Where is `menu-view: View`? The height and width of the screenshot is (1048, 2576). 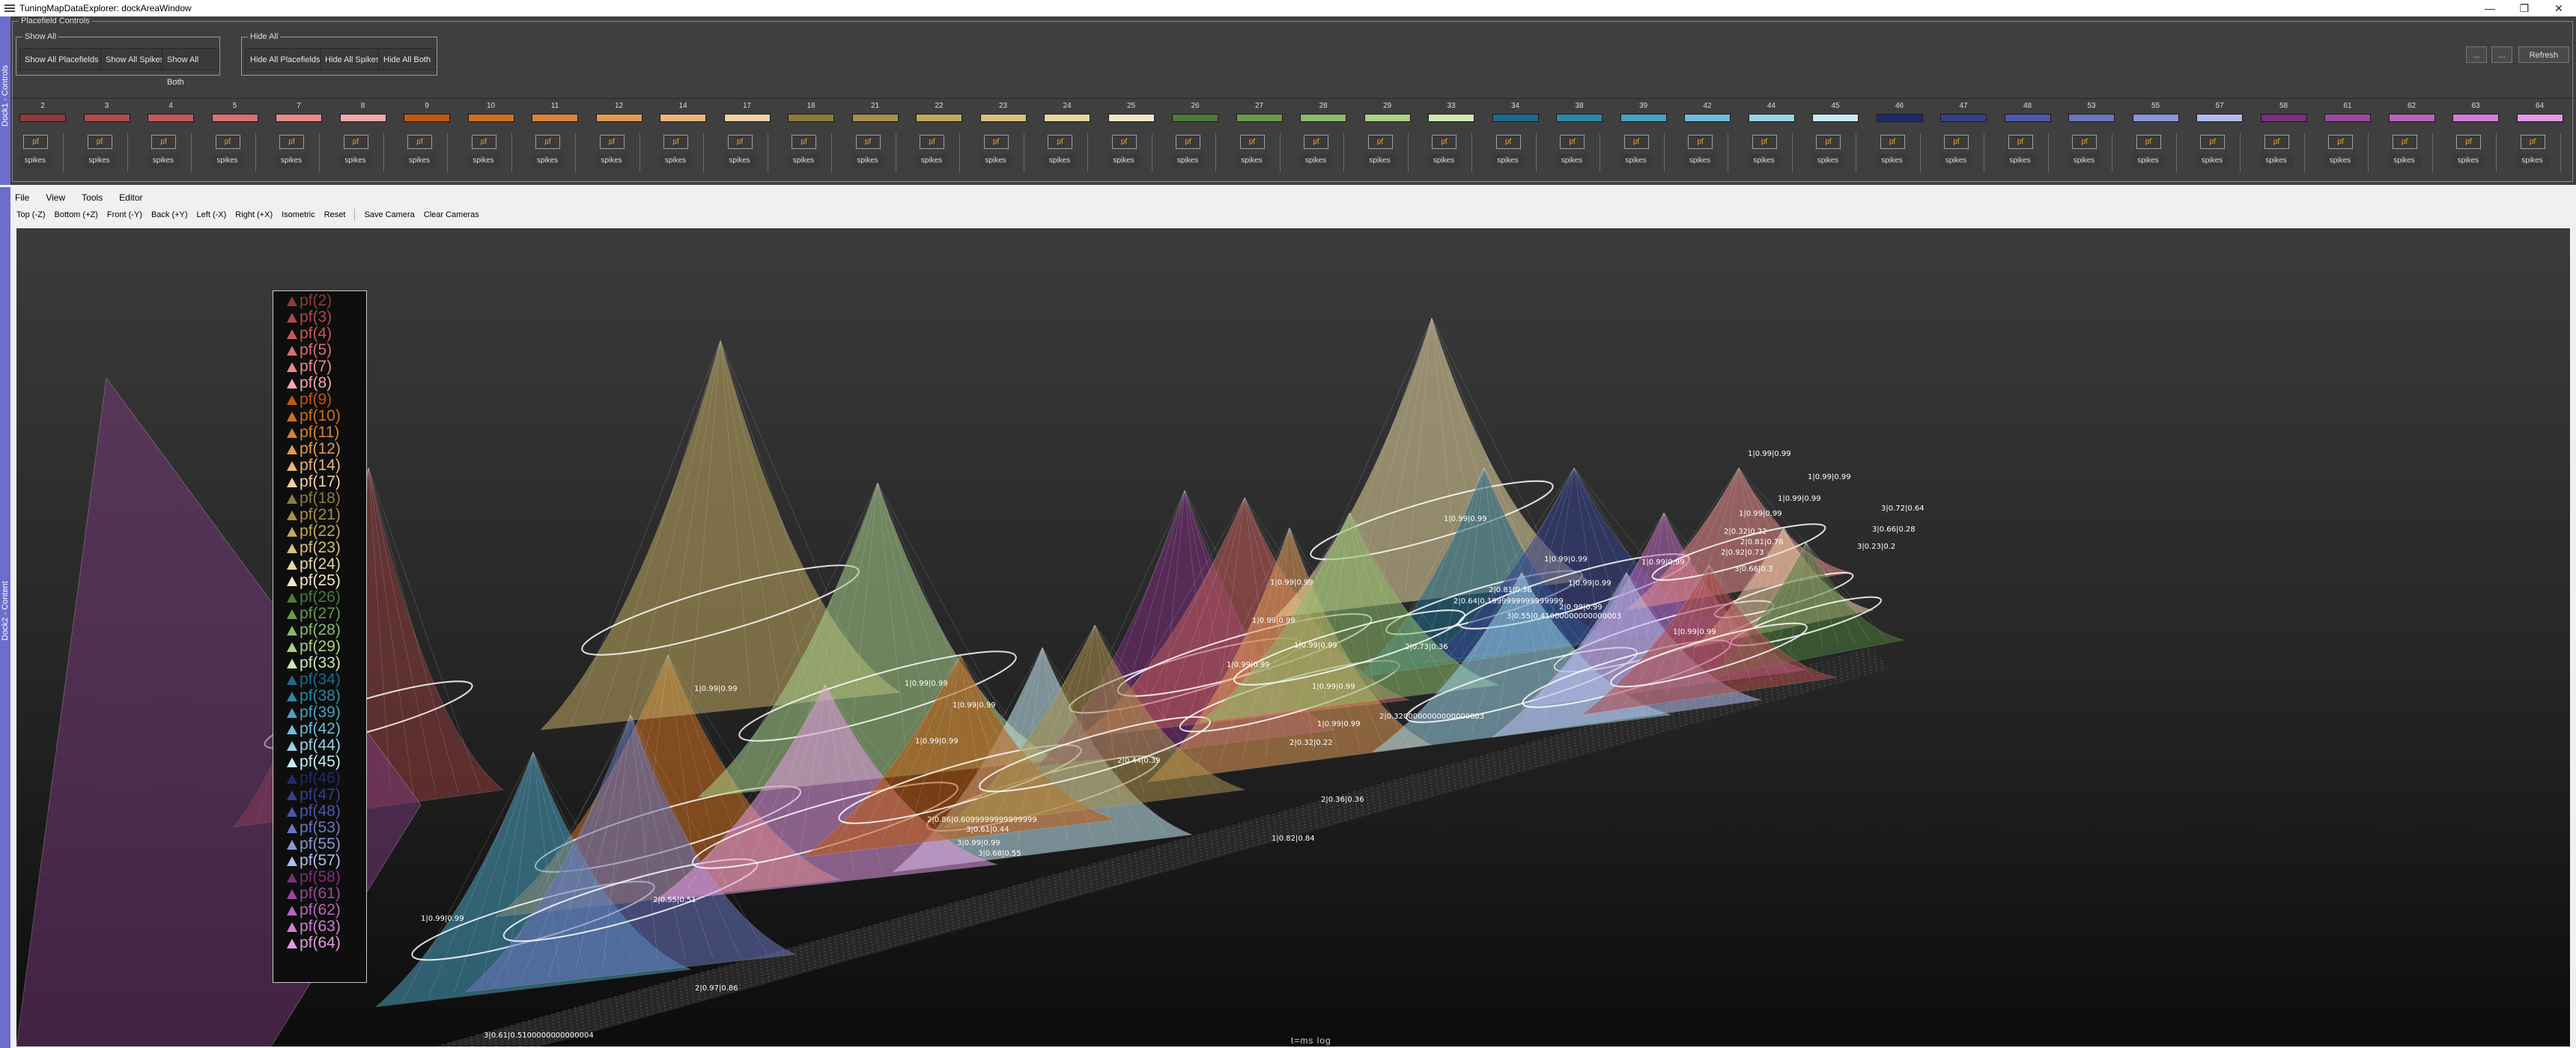 menu-view: View is located at coordinates (55, 197).